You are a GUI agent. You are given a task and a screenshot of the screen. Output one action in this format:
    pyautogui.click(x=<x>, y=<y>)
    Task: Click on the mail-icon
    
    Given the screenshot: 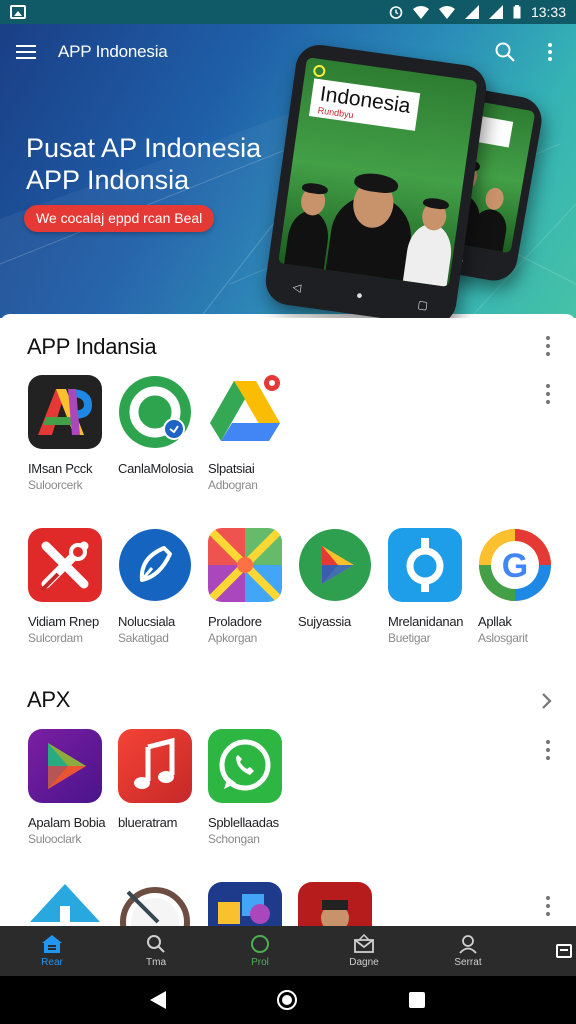 What is the action you would take?
    pyautogui.click(x=364, y=943)
    